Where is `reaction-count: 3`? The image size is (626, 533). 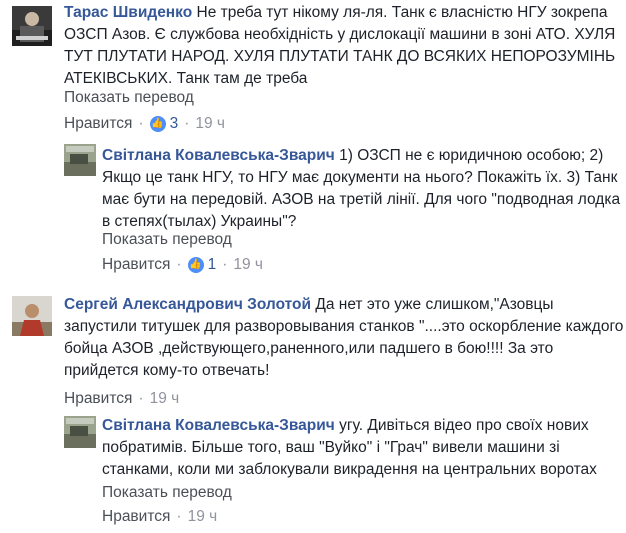
reaction-count: 3 is located at coordinates (174, 124).